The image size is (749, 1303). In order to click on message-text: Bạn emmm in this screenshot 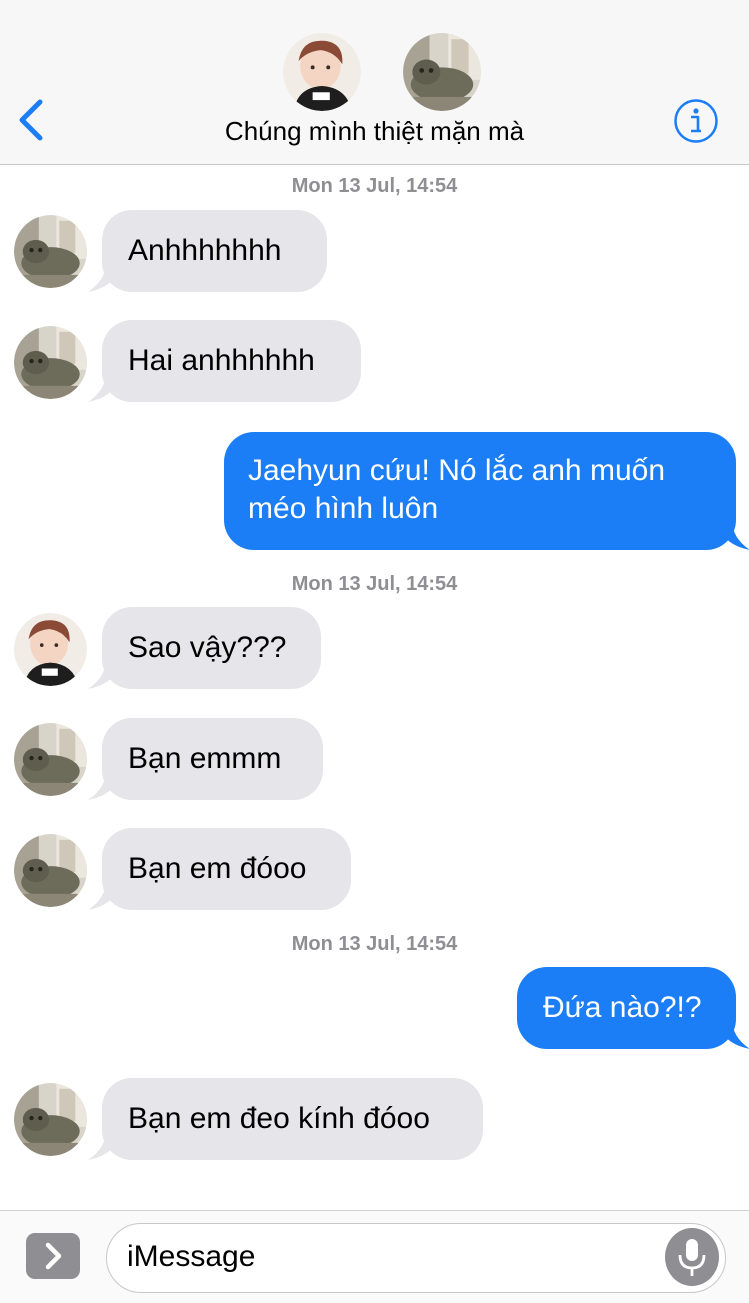, I will do `click(205, 758)`.